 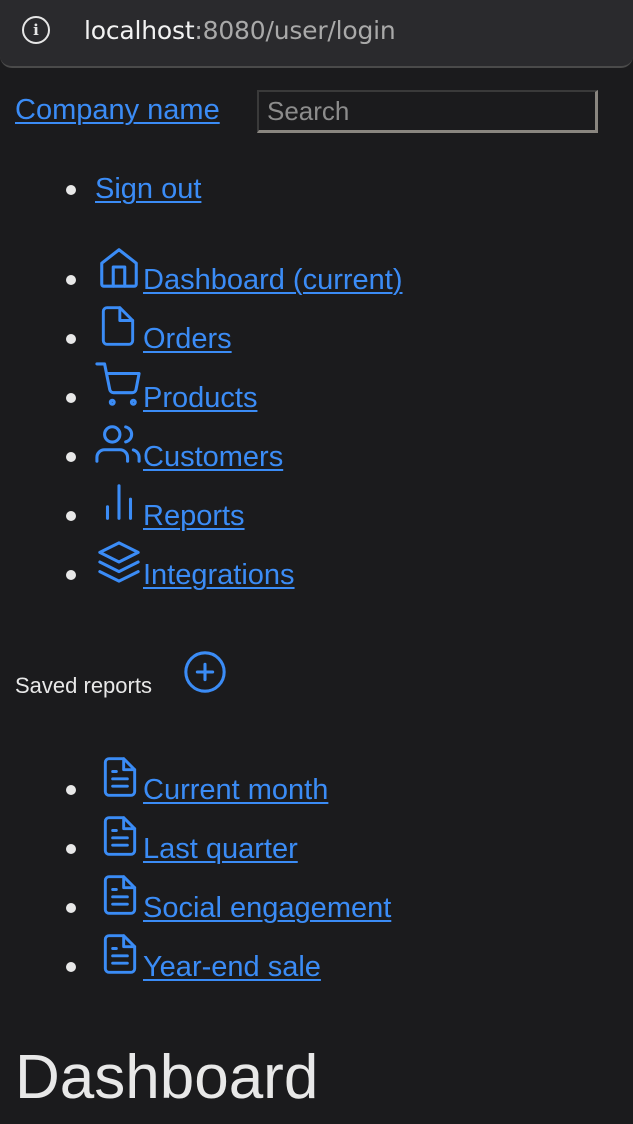 What do you see at coordinates (83, 685) in the screenshot?
I see `saved-reports-heading: Saved reports` at bounding box center [83, 685].